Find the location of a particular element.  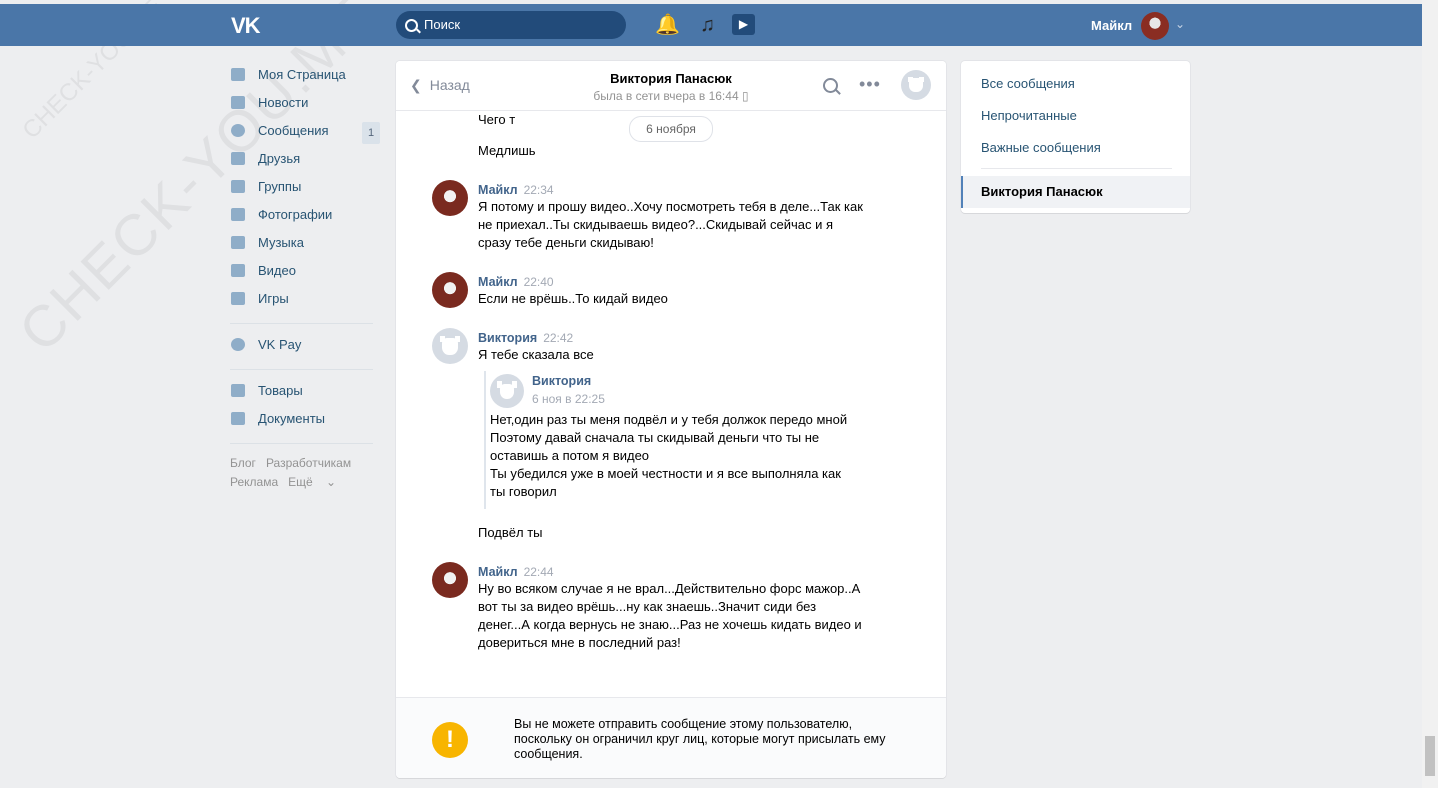

active-conversation: Виктория Панасюк is located at coordinates (1075, 192).